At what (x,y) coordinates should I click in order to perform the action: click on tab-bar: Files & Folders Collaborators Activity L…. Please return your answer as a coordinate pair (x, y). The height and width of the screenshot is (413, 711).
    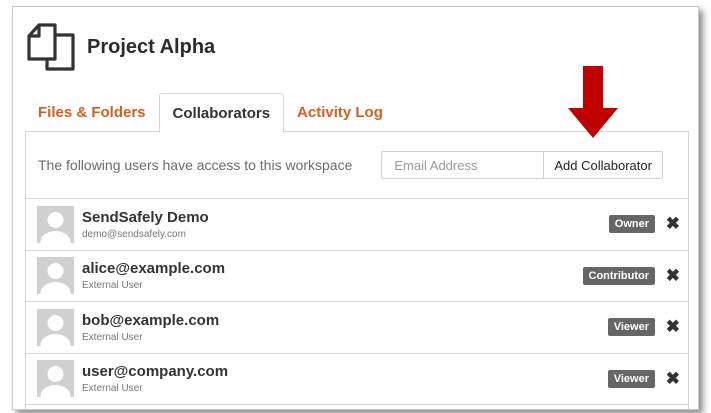
    Looking at the image, I should click on (210, 113).